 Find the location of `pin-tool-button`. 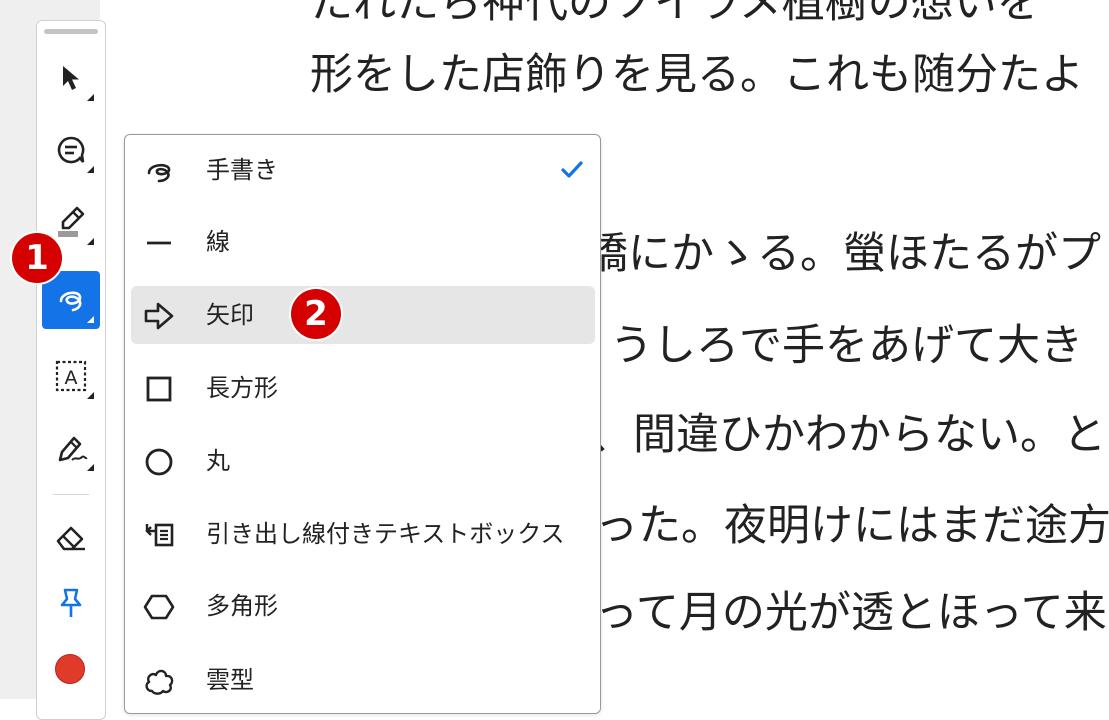

pin-tool-button is located at coordinates (71, 603).